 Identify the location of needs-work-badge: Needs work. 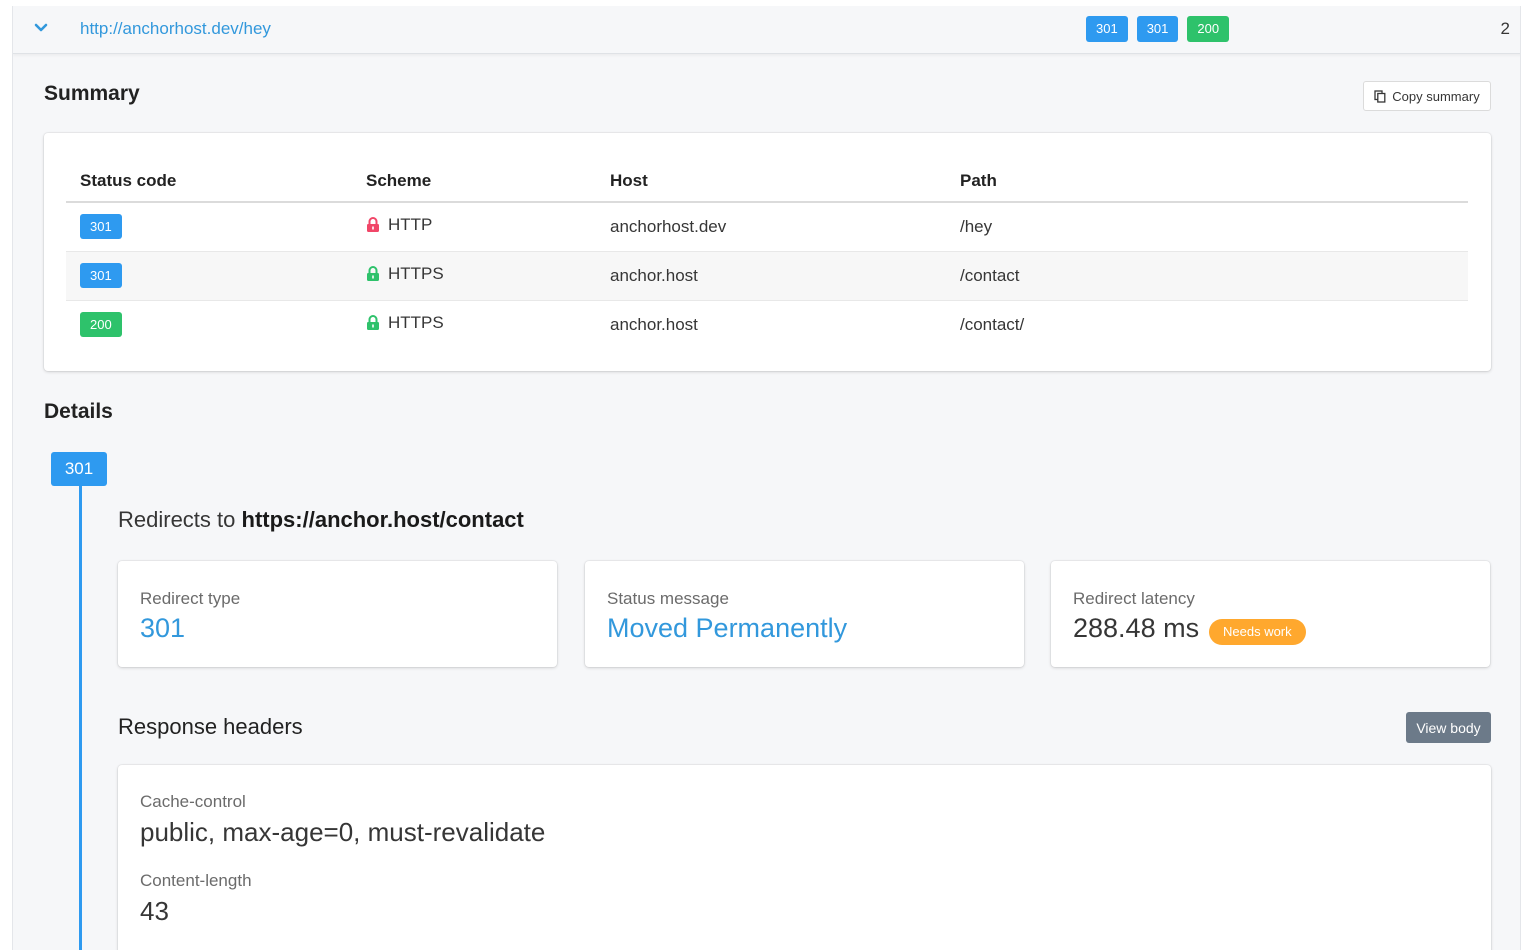
(1257, 632).